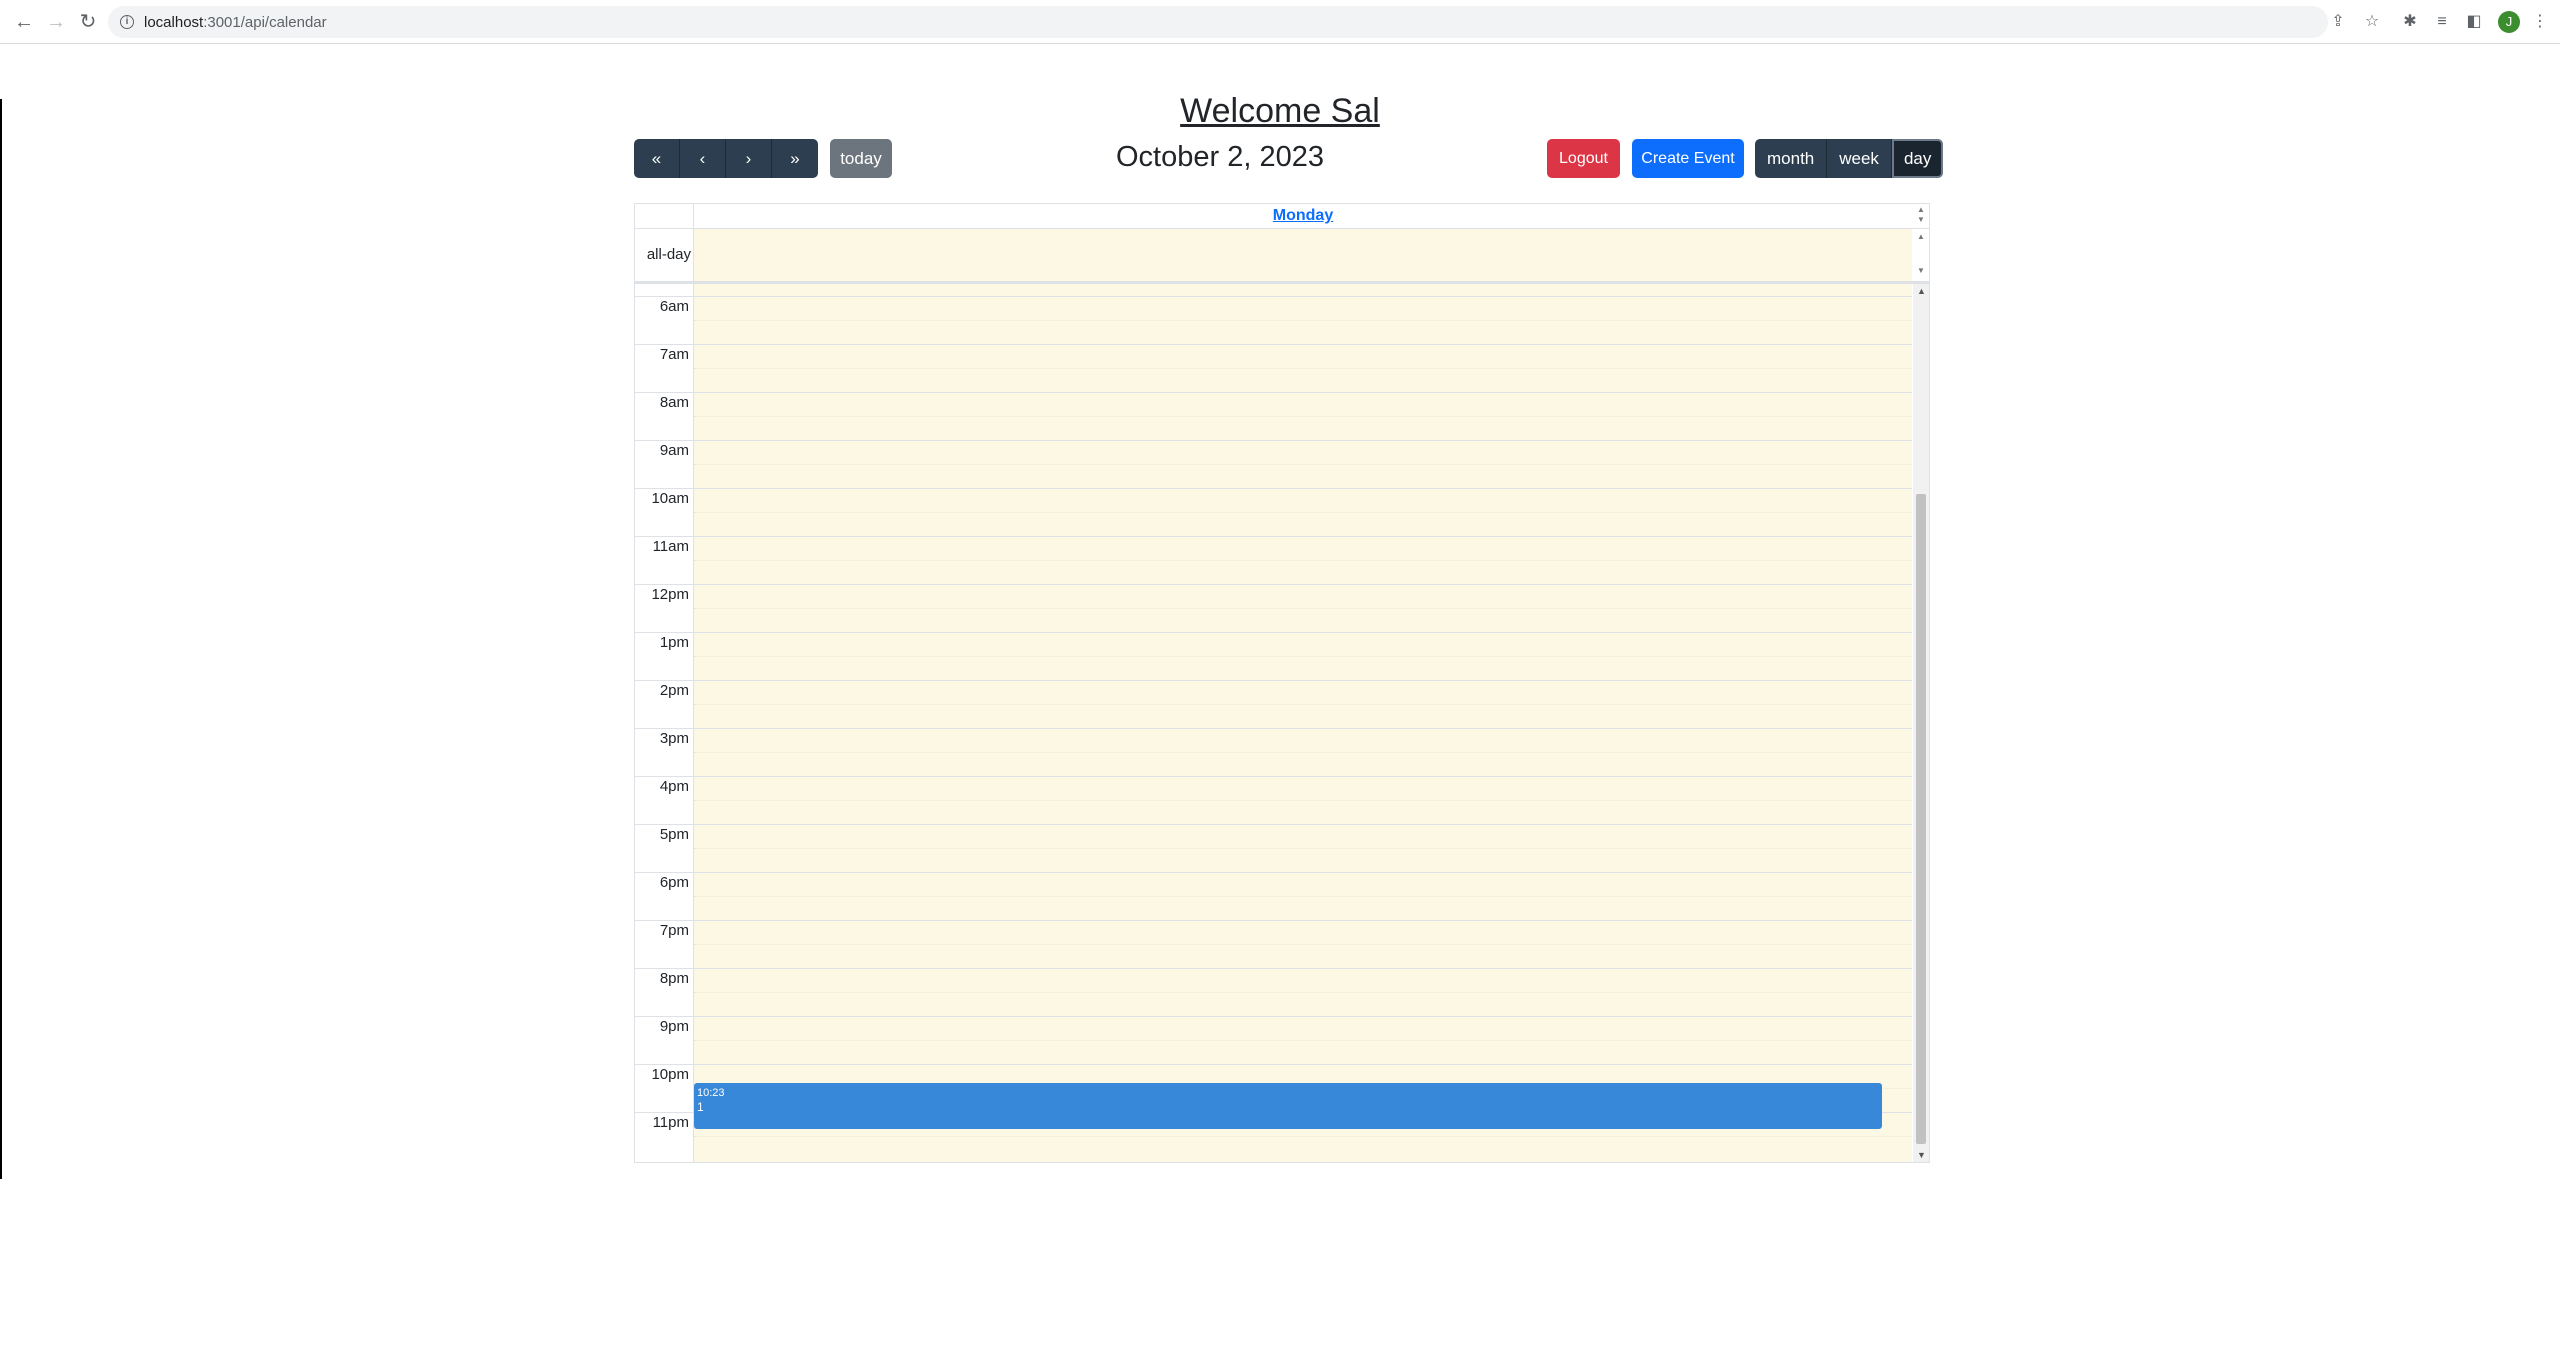 Image resolution: width=2560 pixels, height=1368 pixels. Describe the element at coordinates (2442, 22) in the screenshot. I see `media-icon: ≡` at that location.